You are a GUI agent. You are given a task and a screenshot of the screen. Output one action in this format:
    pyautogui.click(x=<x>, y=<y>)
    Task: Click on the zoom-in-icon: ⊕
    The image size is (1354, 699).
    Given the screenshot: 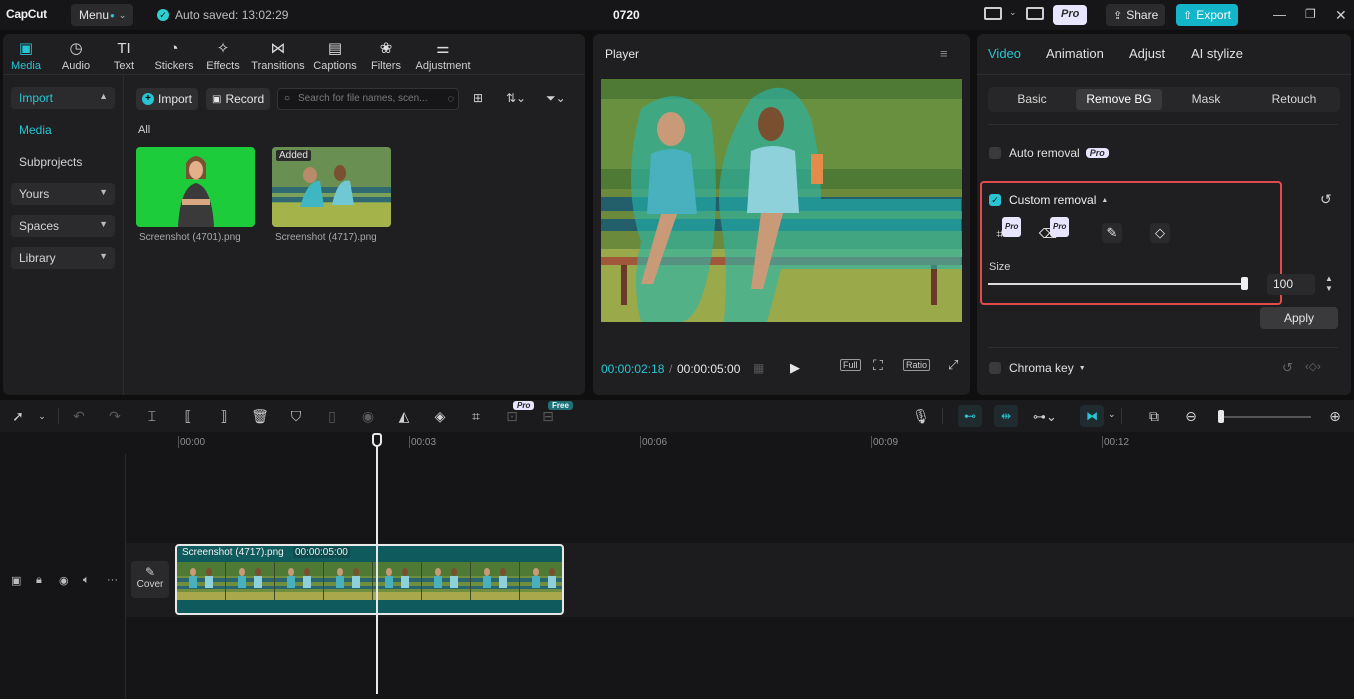 What is the action you would take?
    pyautogui.click(x=1335, y=416)
    